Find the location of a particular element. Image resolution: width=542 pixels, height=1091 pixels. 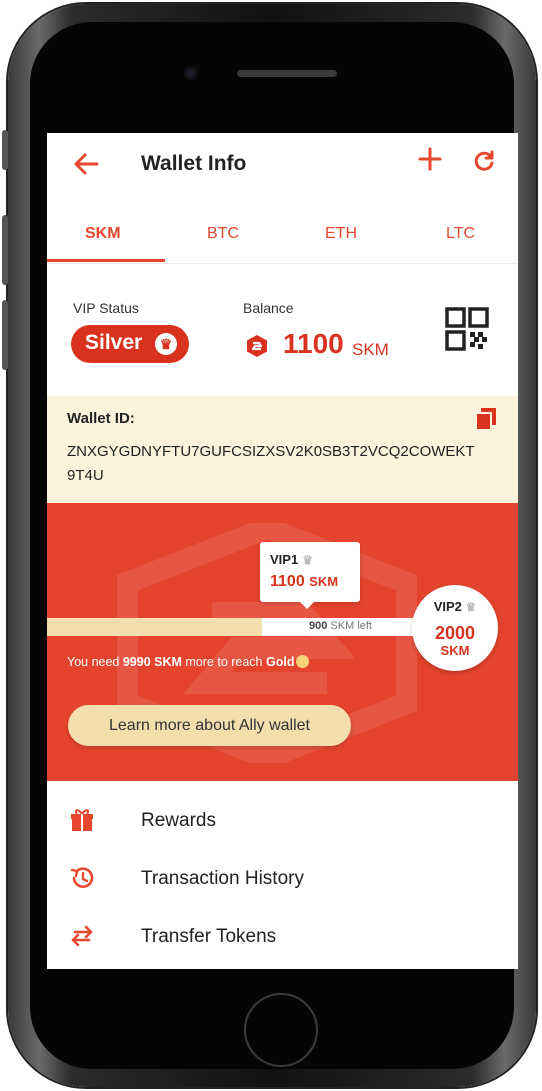

back-arrow-icon is located at coordinates (86, 164).